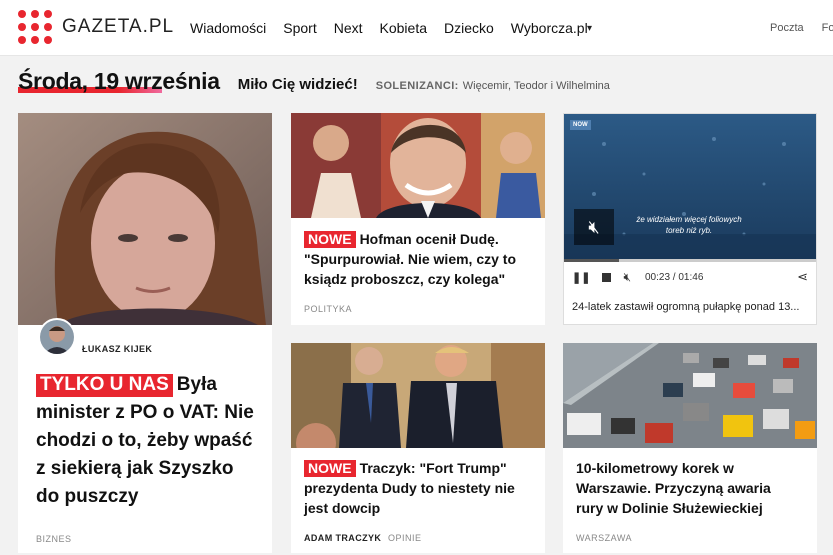 This screenshot has width=833, height=555. I want to click on article-image-traffic, so click(690, 395).